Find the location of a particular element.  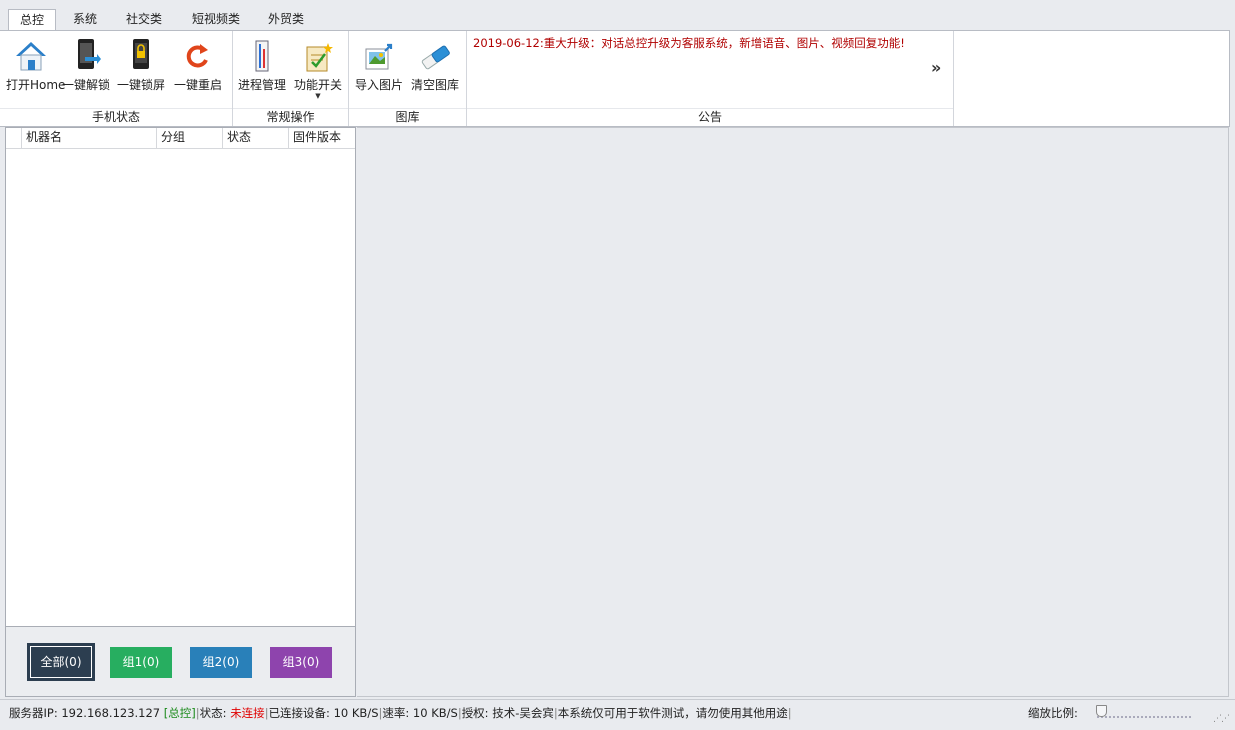

restart-icon is located at coordinates (197, 56).